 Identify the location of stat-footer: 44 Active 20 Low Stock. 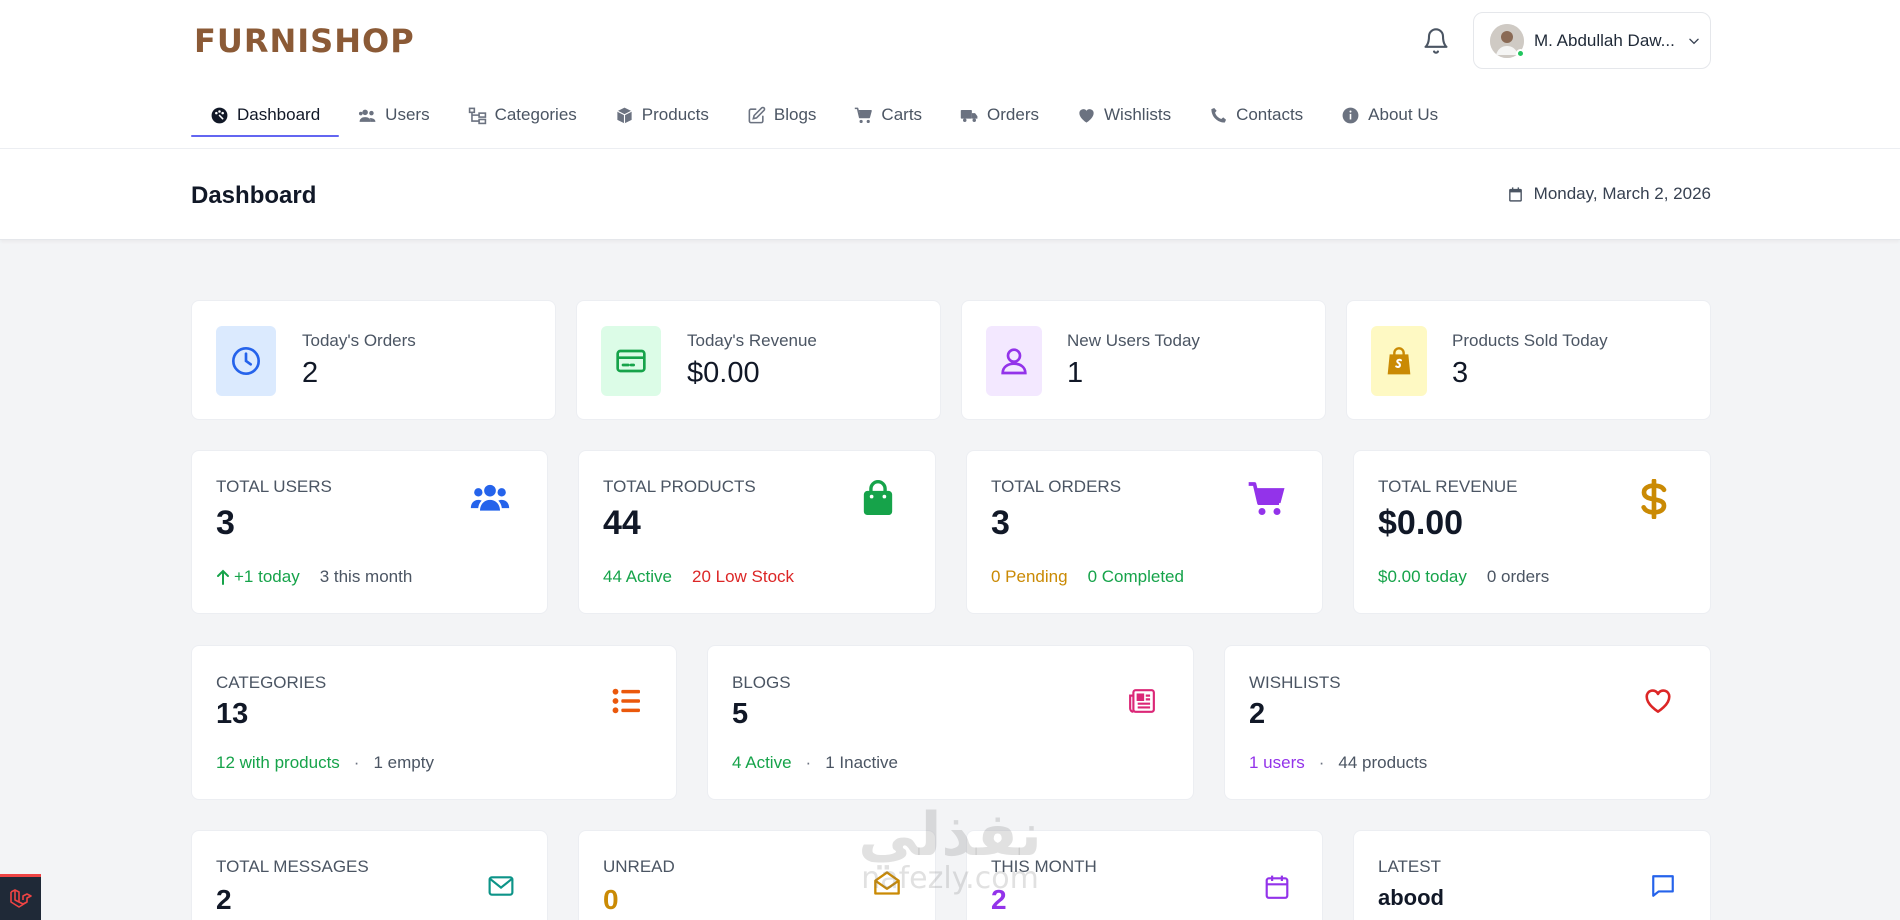
(698, 577).